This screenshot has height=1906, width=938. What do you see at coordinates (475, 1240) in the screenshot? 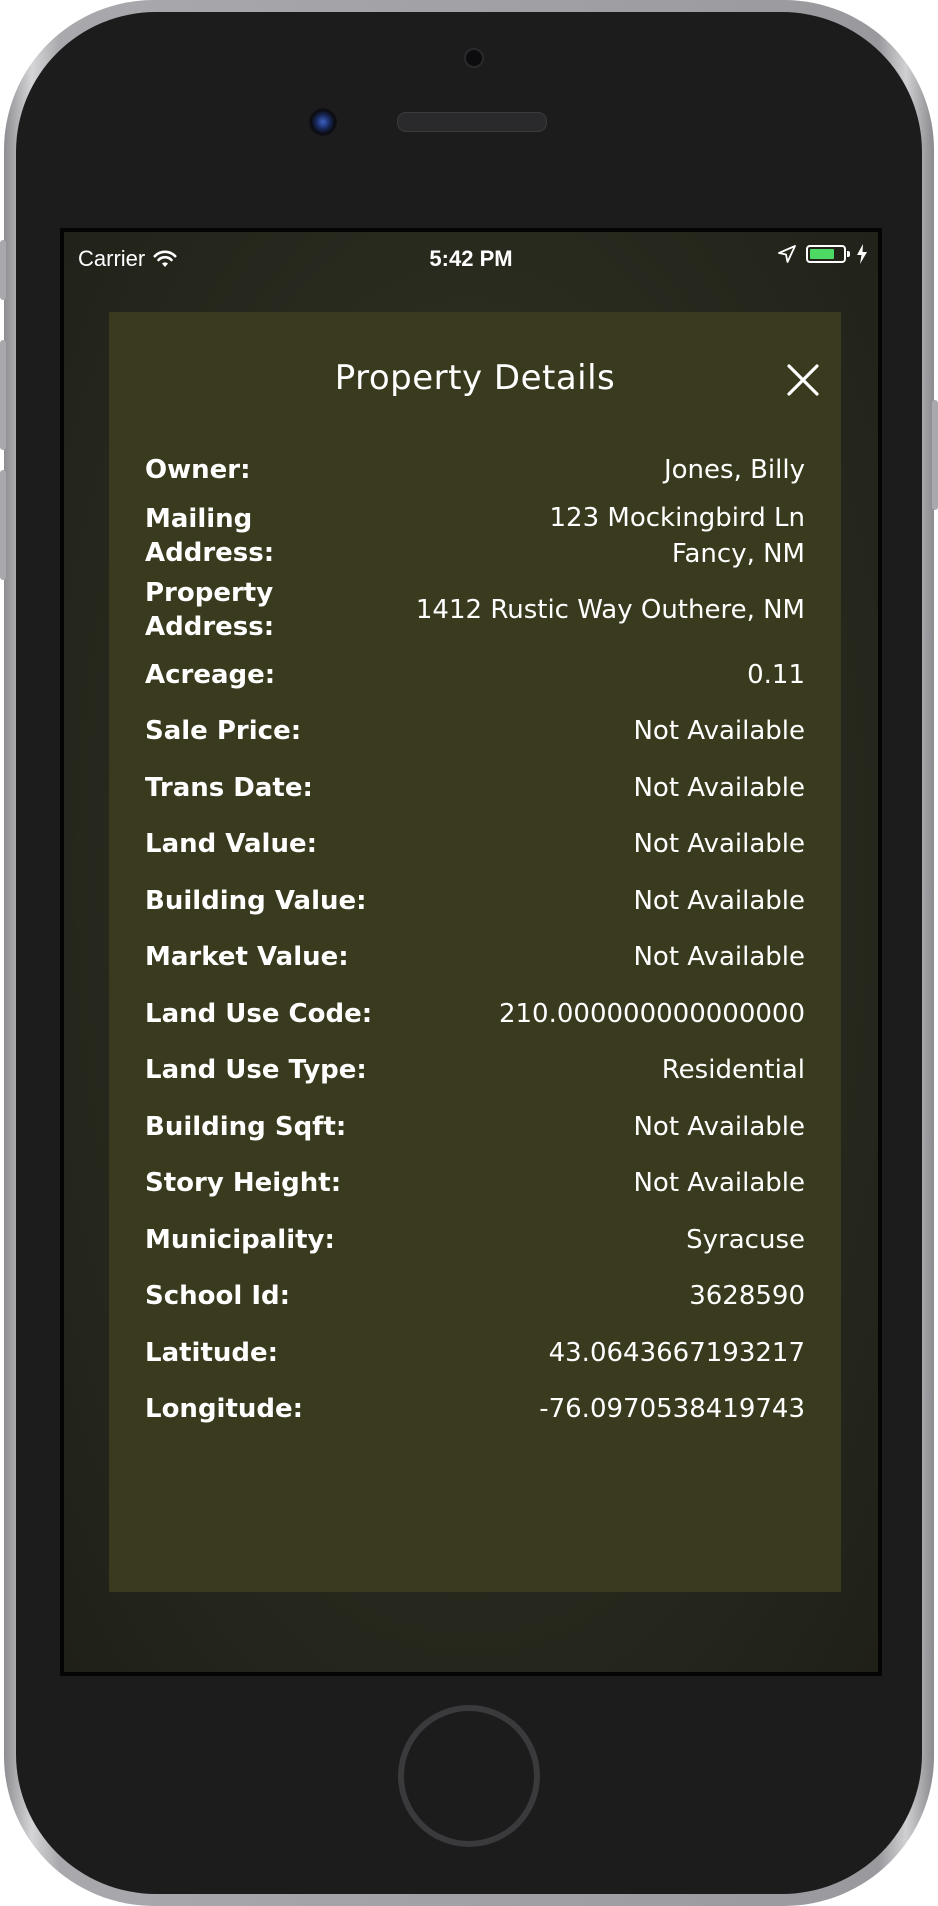
I see `detail-row-municipality: Municipality: Syracuse` at bounding box center [475, 1240].